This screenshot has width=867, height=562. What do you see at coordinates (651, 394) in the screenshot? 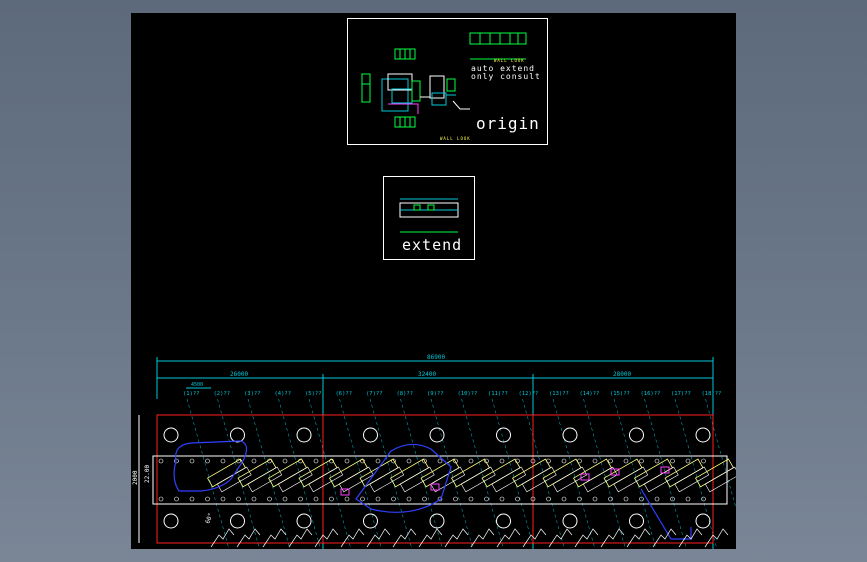
I see `column-label: (16)??` at bounding box center [651, 394].